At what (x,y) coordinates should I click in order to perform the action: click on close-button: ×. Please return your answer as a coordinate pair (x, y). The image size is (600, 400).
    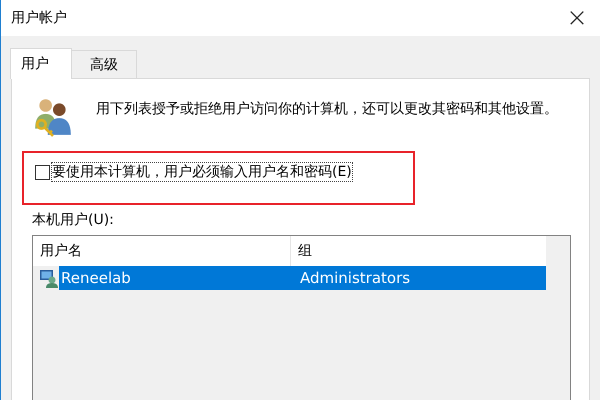
    Looking at the image, I should click on (577, 18).